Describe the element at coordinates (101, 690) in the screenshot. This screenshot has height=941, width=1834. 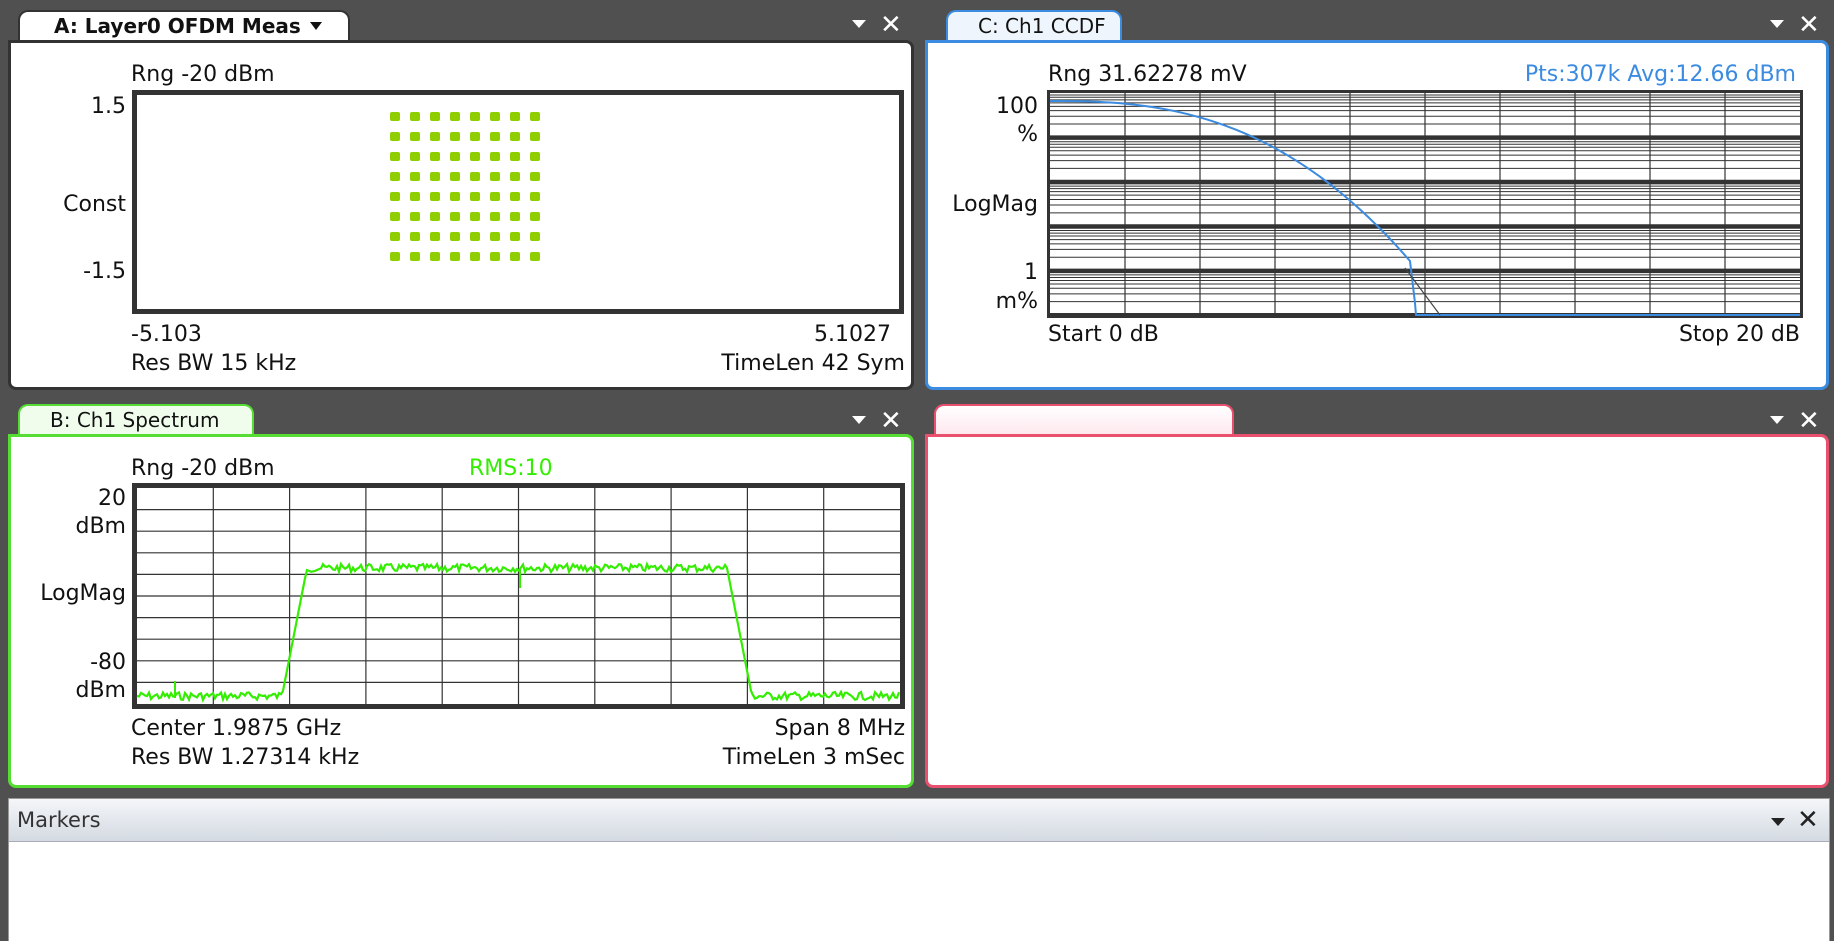
I see `y-axis-bottom-unit: dBm` at that location.